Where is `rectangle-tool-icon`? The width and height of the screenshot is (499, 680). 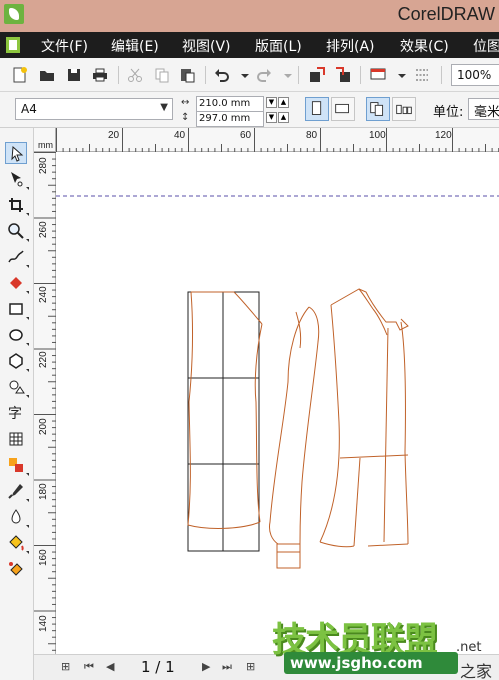 rectangle-tool-icon is located at coordinates (17, 309).